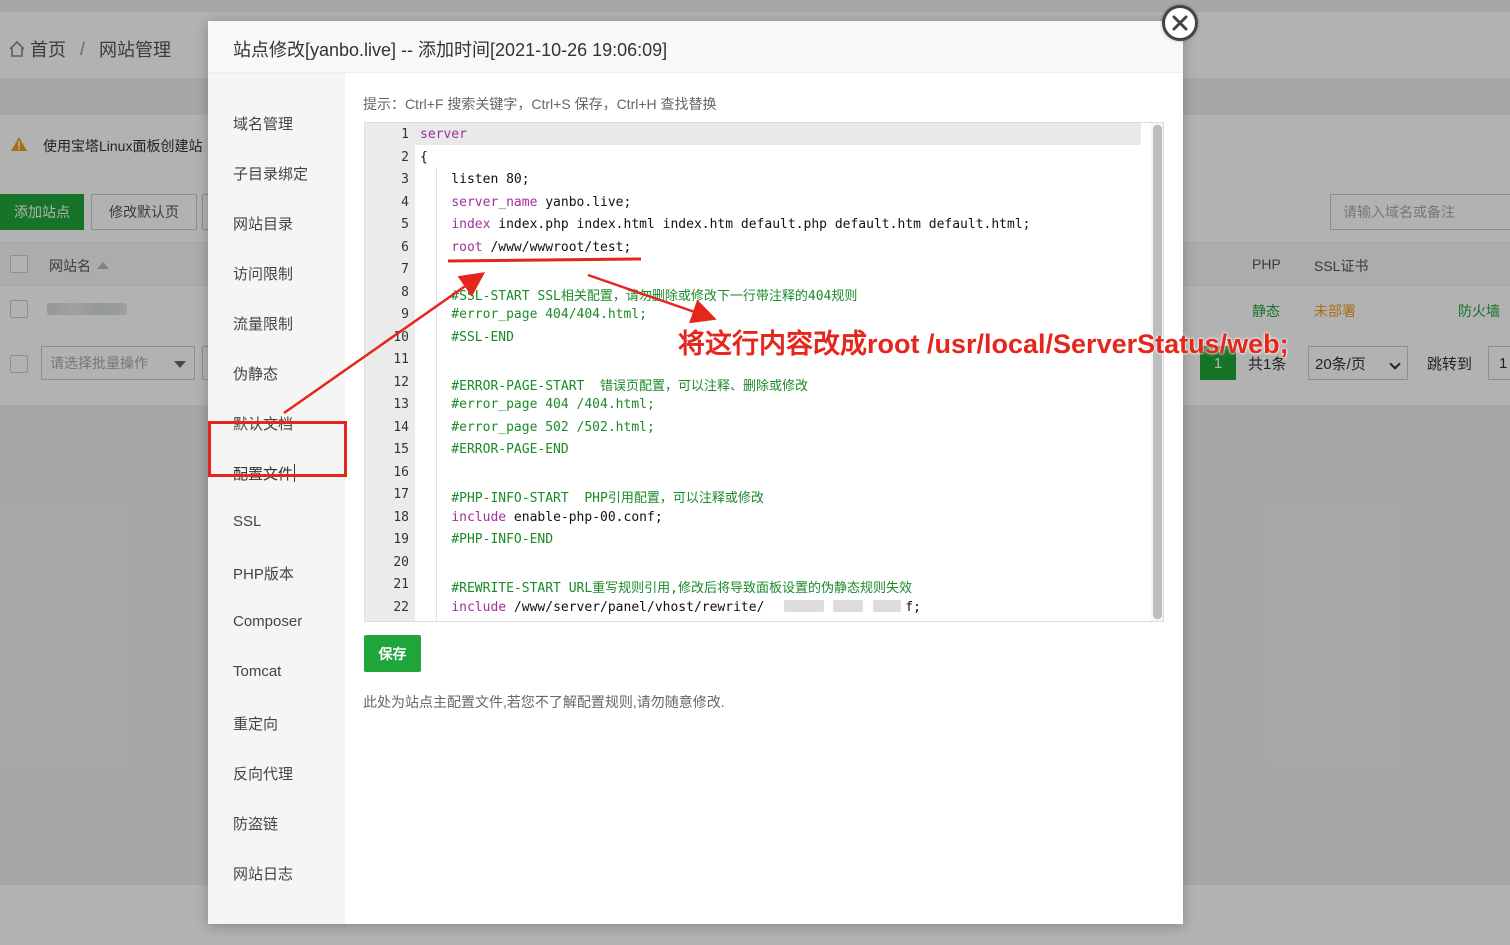  What do you see at coordinates (255, 823) in the screenshot?
I see `sidebar-item: 防盗链` at bounding box center [255, 823].